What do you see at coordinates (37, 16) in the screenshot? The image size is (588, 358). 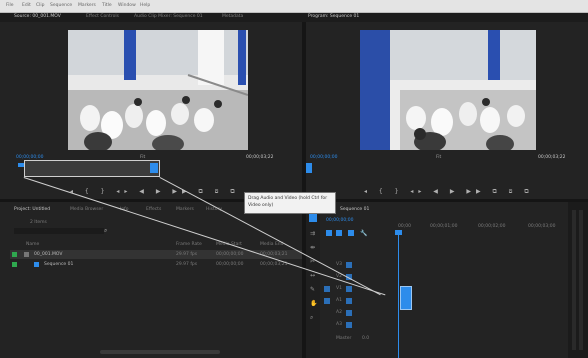 I see `tab-source: Source: 00_001.MOV` at bounding box center [37, 16].